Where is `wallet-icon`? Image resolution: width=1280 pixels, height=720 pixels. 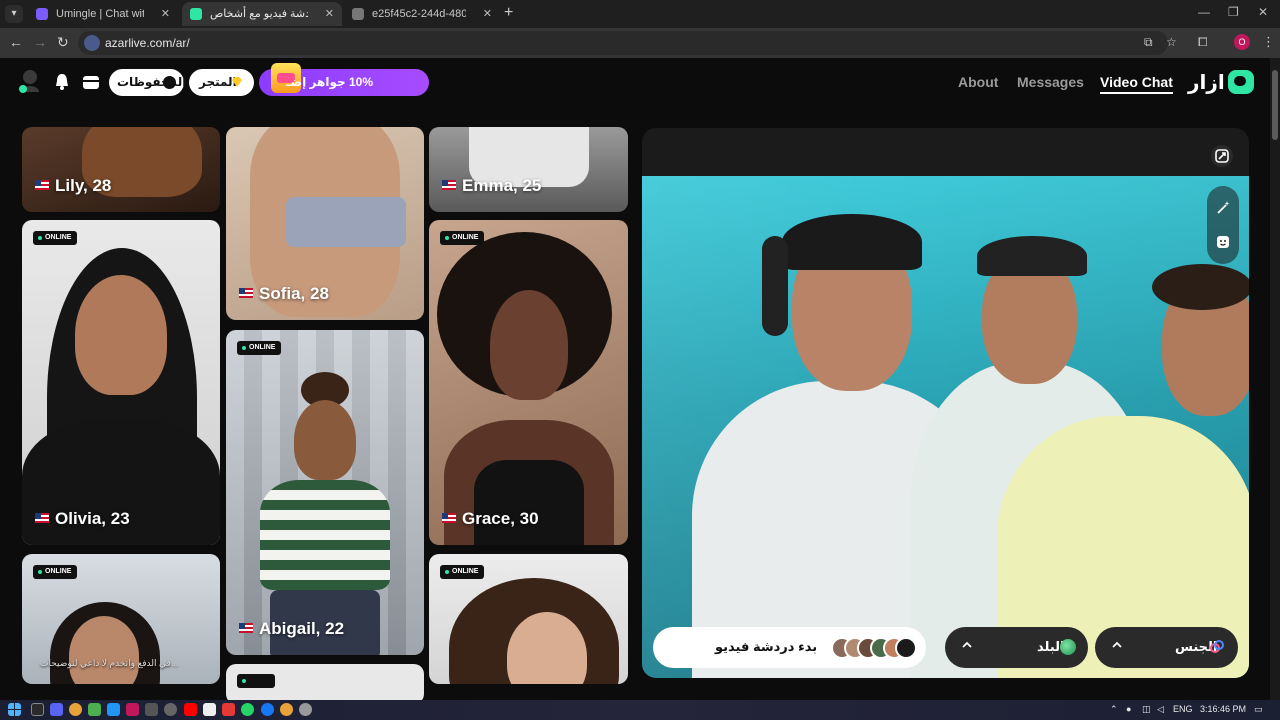
wallet-icon is located at coordinates (91, 82).